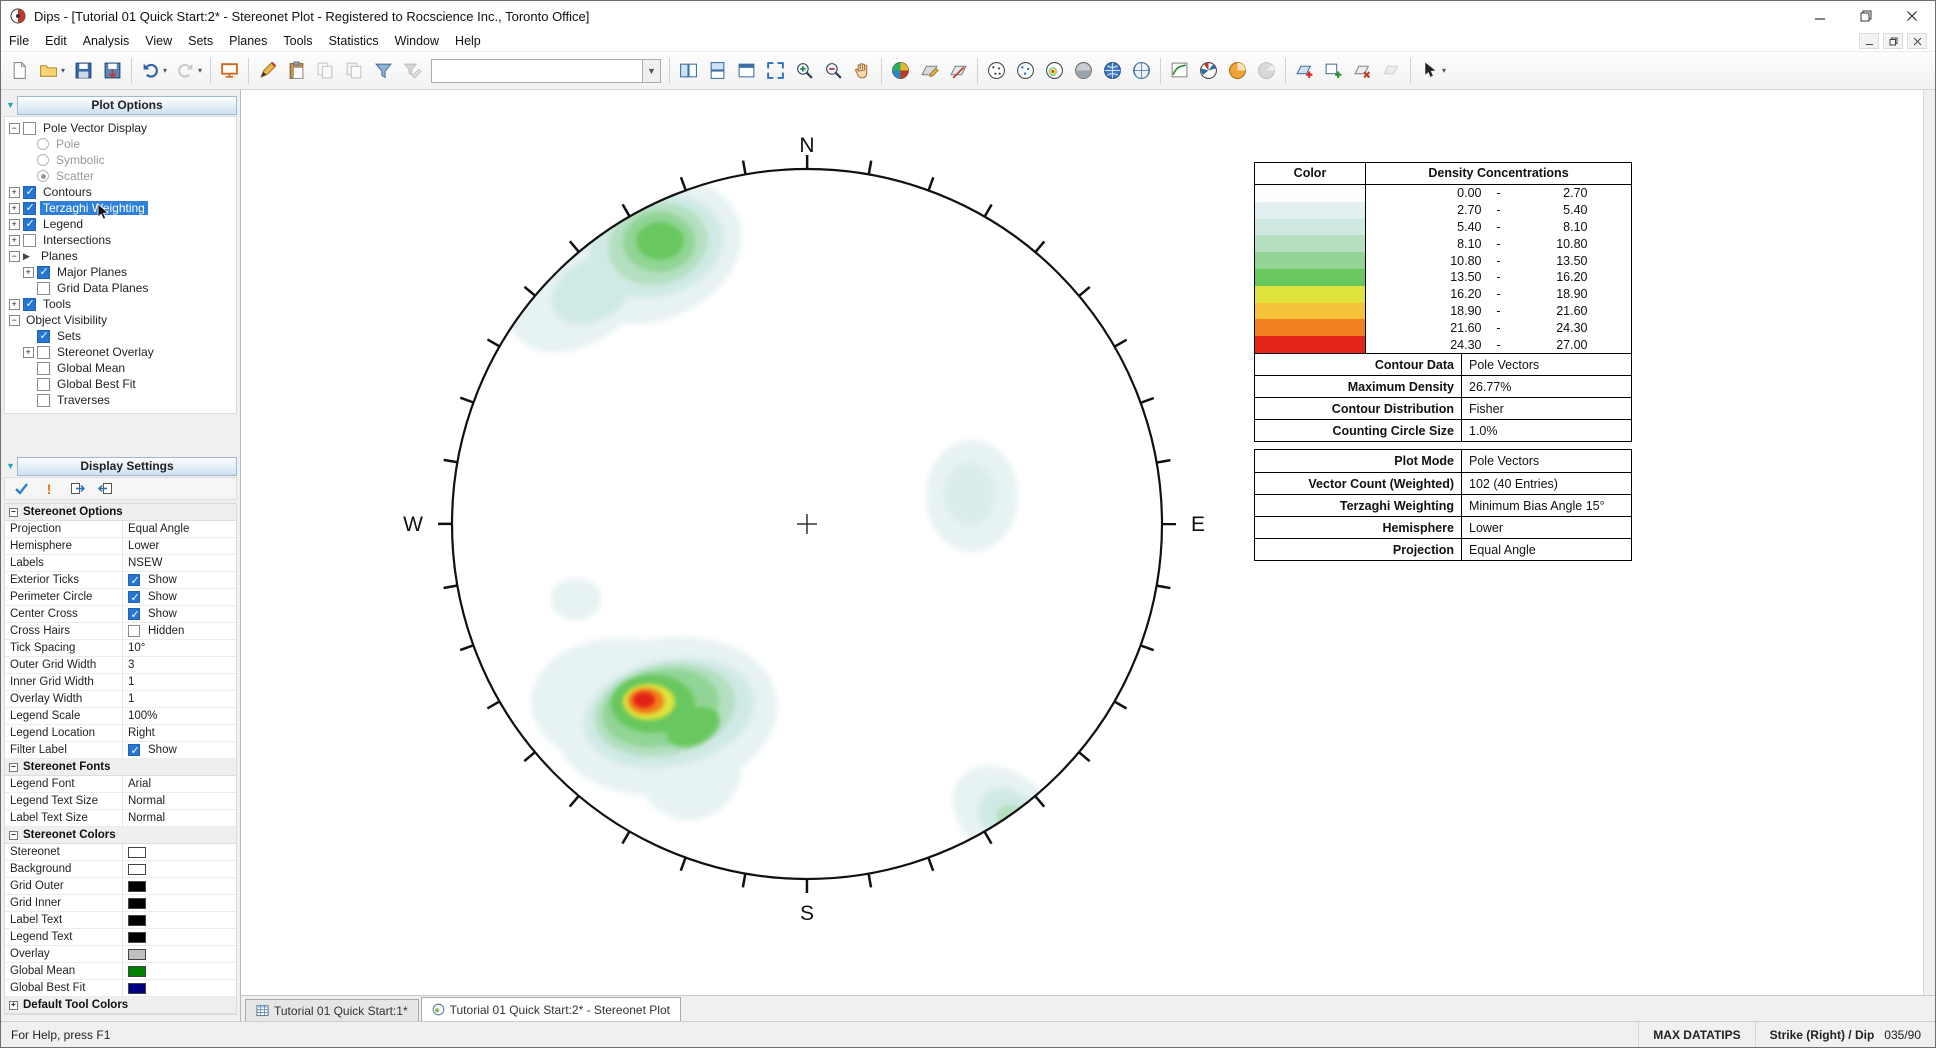 The width and height of the screenshot is (1936, 1048). Describe the element at coordinates (122, 144) in the screenshot. I see `tree-item-pole: Pole` at that location.